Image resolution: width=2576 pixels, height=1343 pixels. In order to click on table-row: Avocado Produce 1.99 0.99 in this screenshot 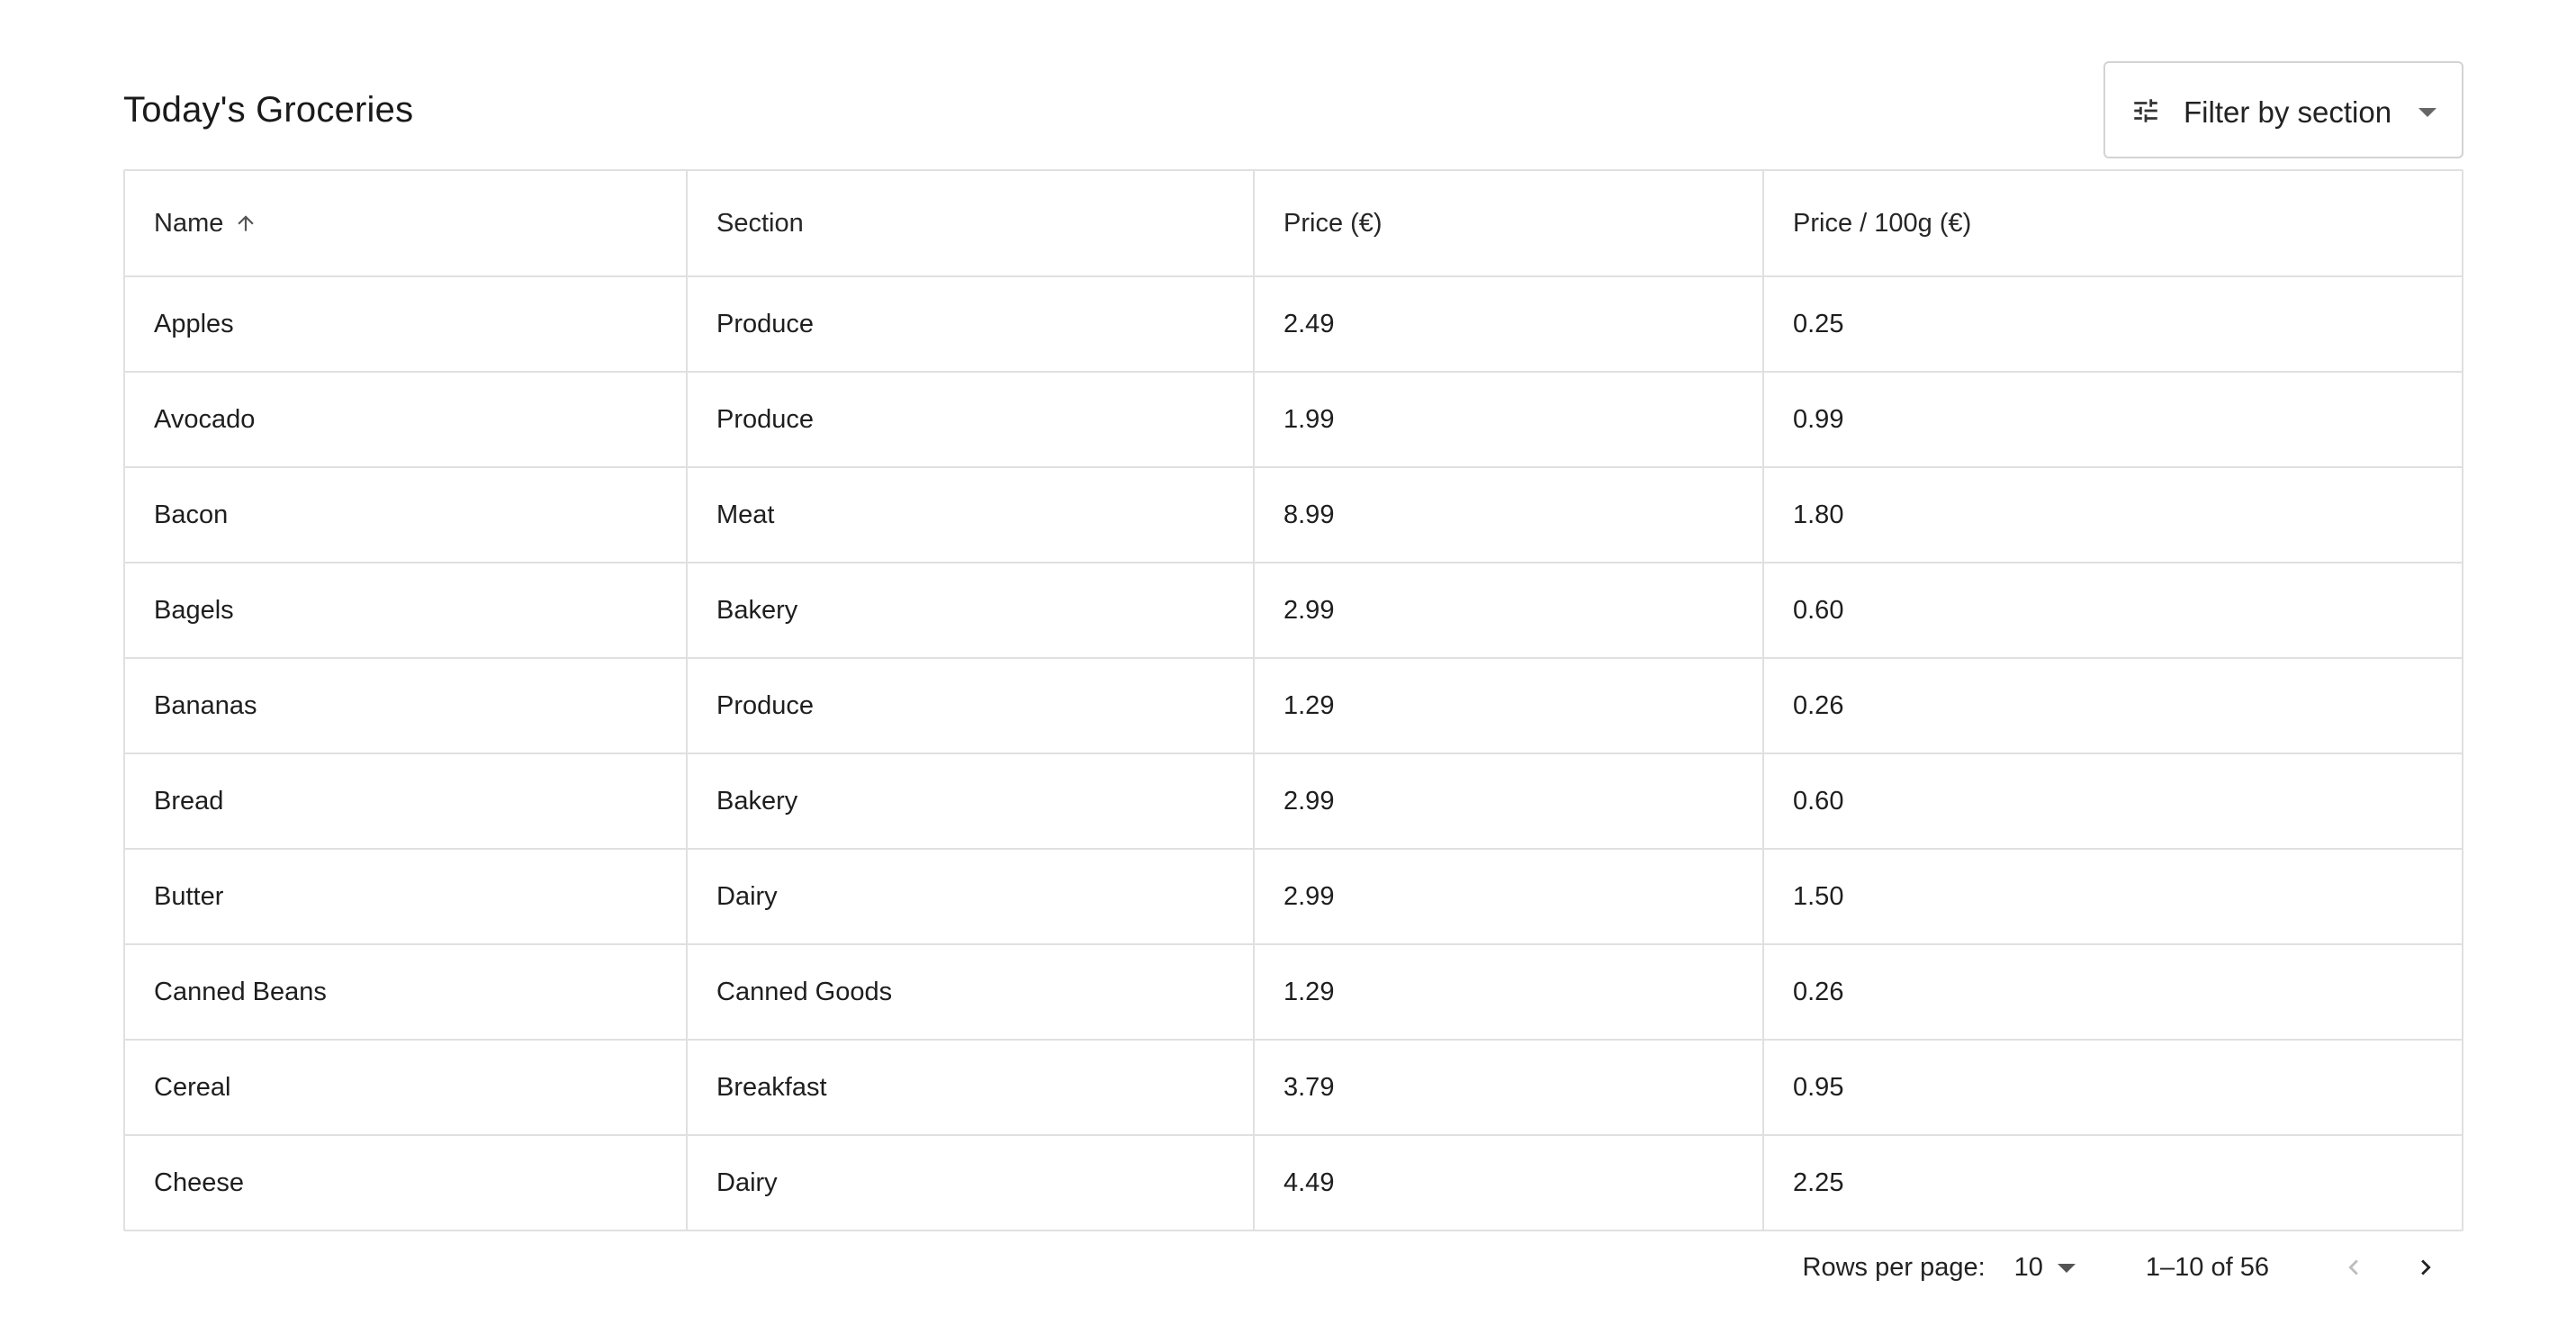, I will do `click(1293, 420)`.